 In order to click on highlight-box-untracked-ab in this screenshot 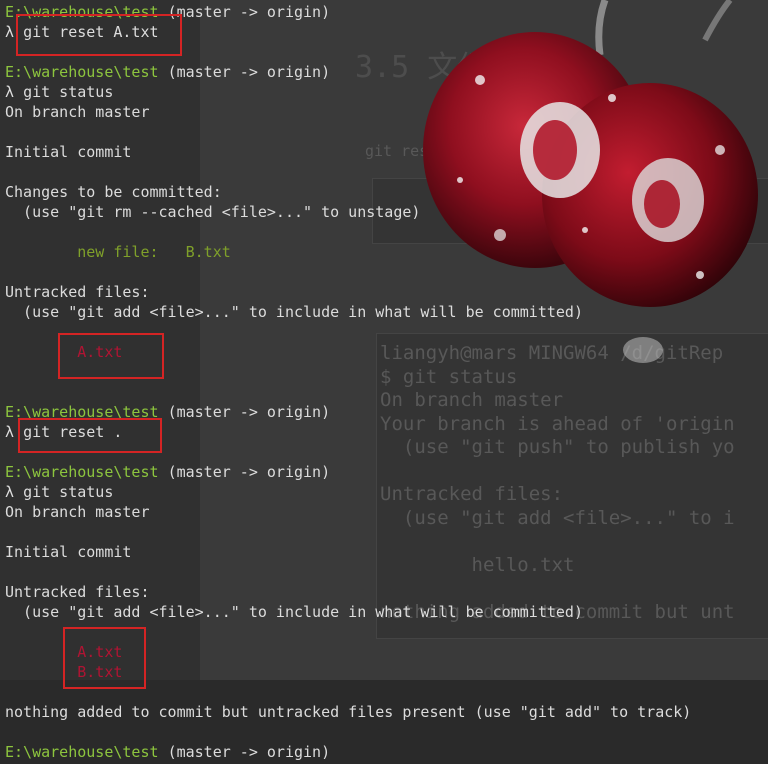, I will do `click(104, 658)`.